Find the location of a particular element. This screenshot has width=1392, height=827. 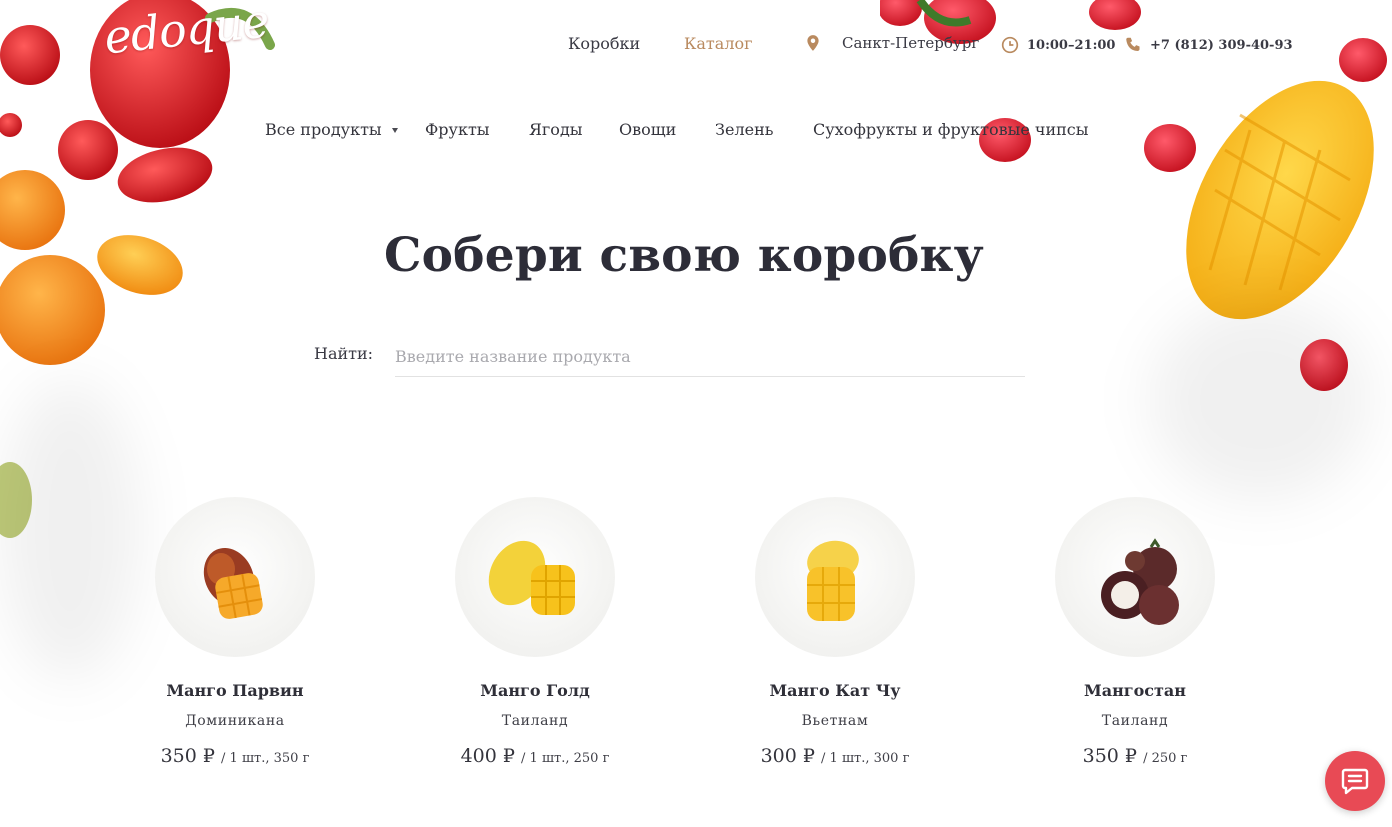

search-input is located at coordinates (710, 356).